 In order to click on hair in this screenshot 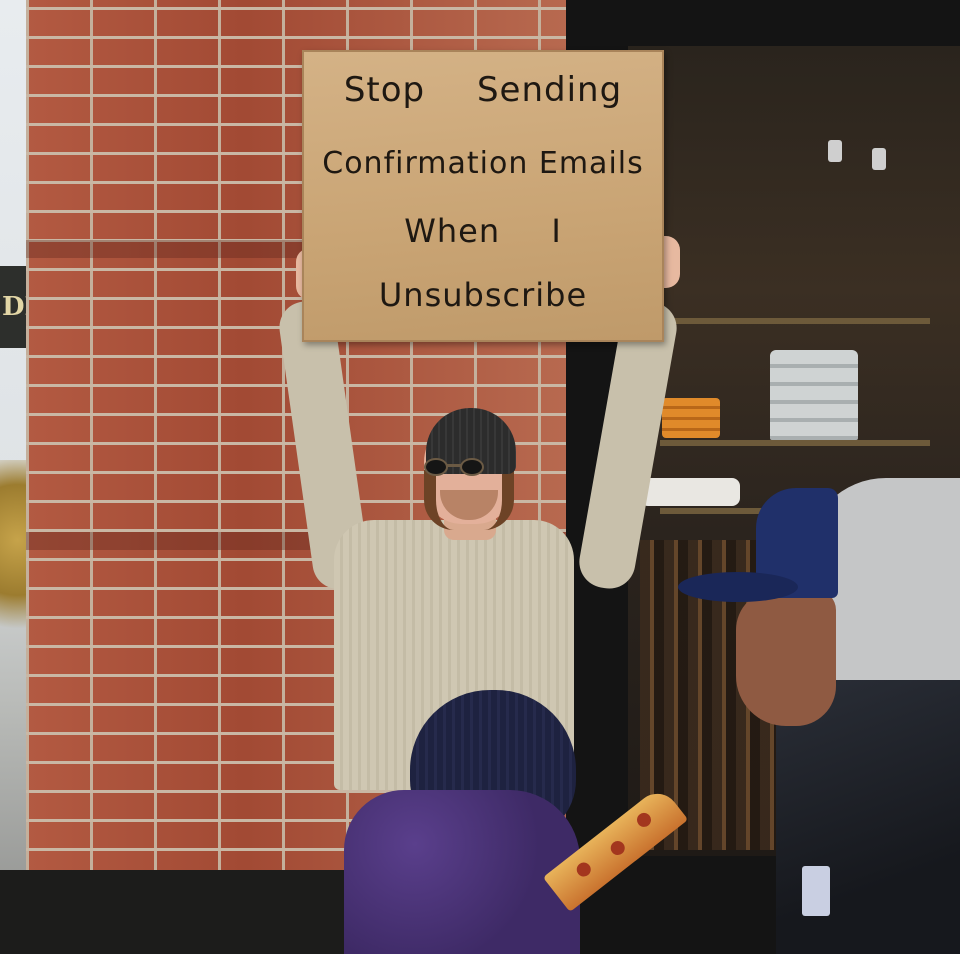, I will do `click(469, 500)`.